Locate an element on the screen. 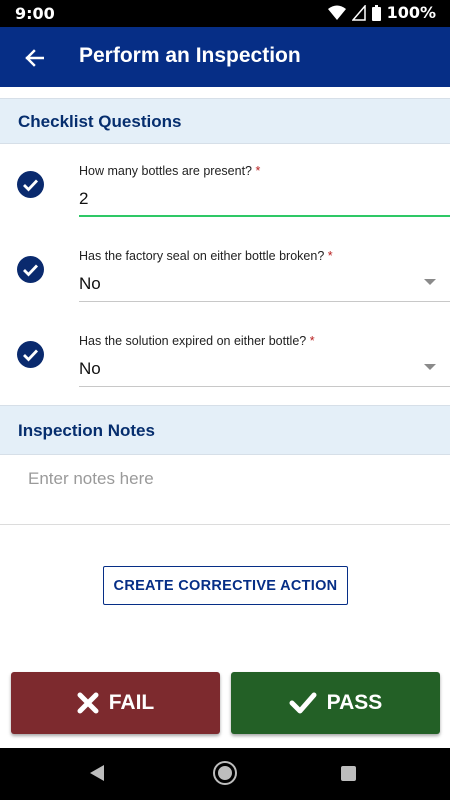 The width and height of the screenshot is (450, 800). app-bar: Perform an Inspection is located at coordinates (225, 57).